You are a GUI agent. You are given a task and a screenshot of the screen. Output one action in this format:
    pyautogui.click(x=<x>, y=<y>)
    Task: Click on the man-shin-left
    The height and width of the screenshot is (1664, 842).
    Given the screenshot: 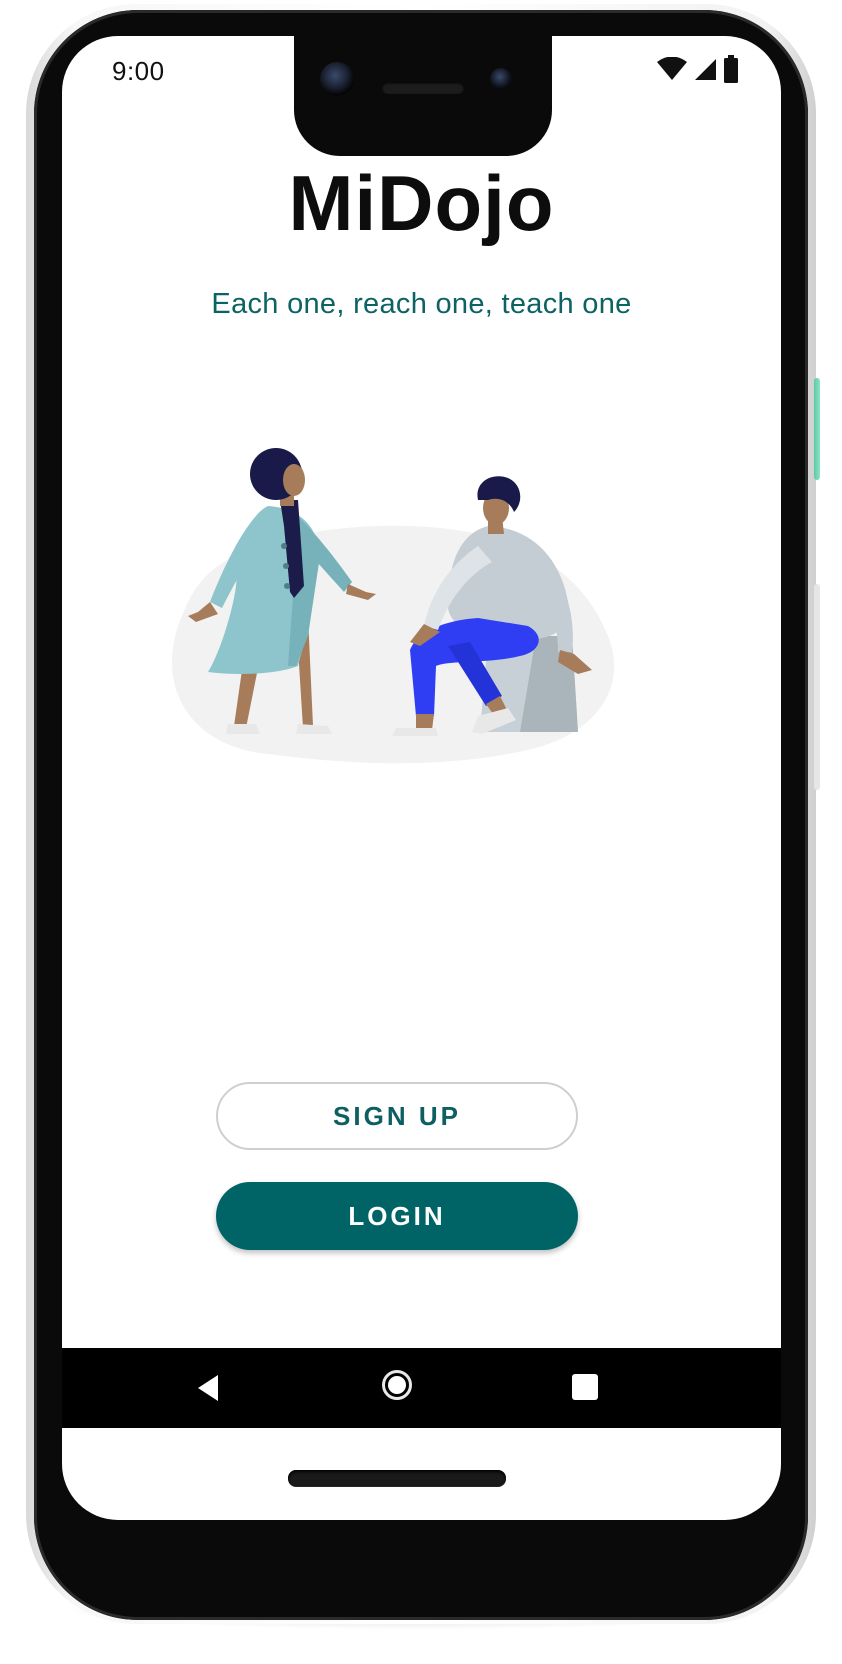 What is the action you would take?
    pyautogui.click(x=425, y=722)
    